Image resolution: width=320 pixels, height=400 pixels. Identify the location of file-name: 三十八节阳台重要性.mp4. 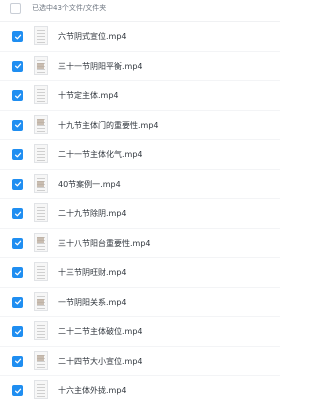
(104, 243).